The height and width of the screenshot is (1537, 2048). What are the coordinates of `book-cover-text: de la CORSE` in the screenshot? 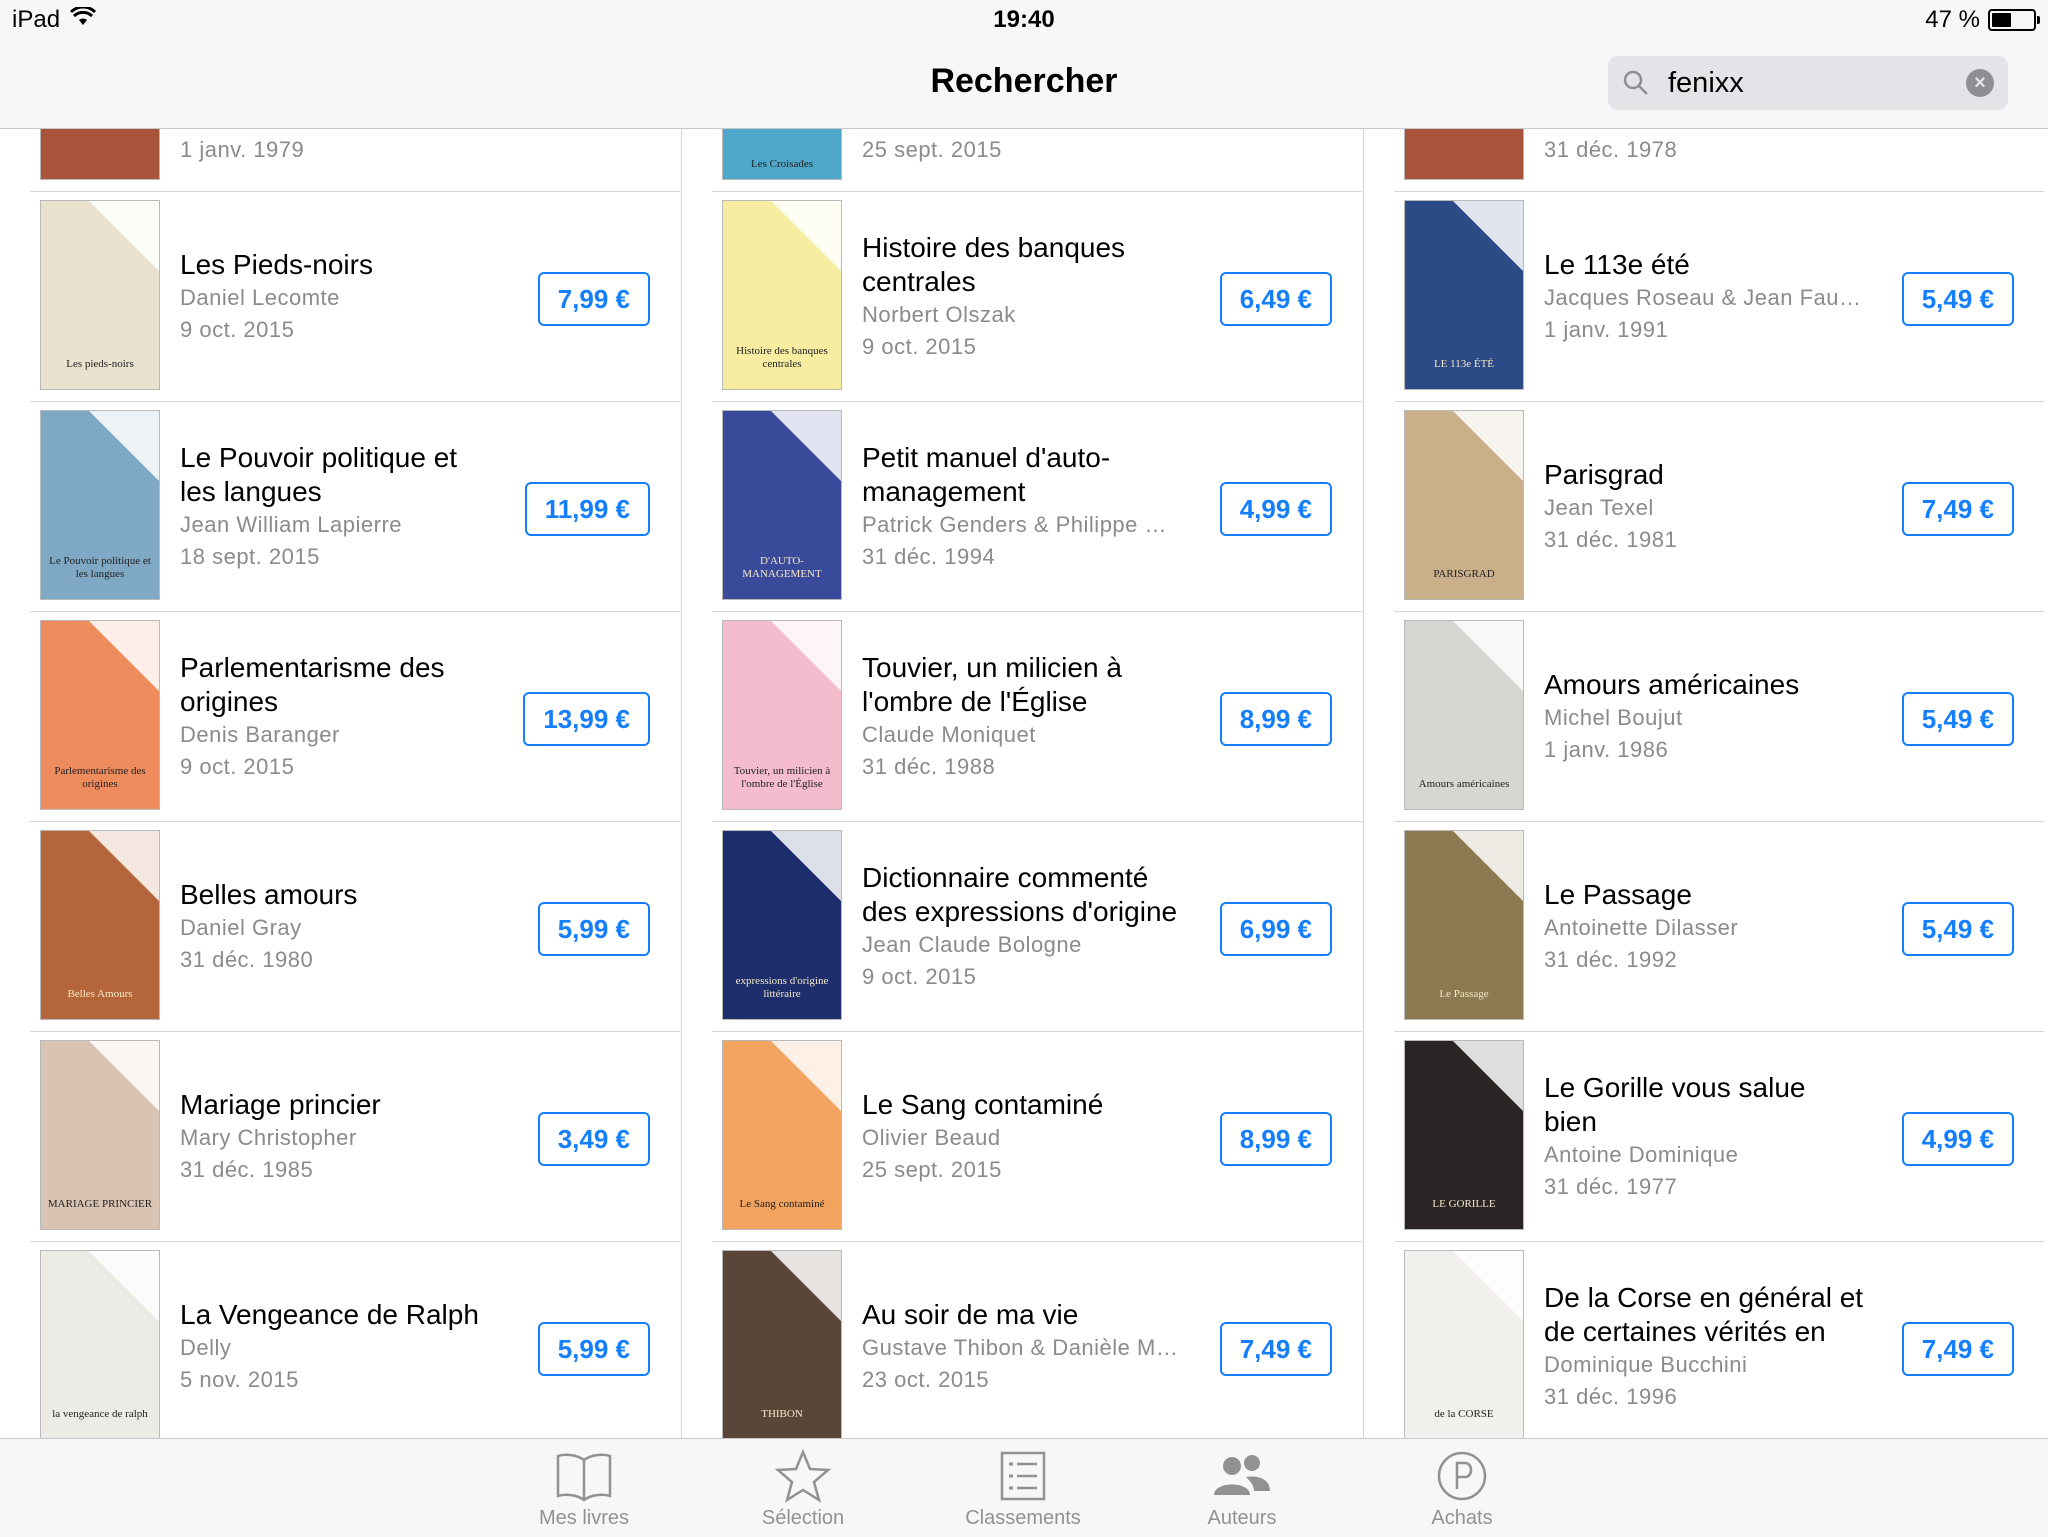 It's located at (1464, 1414).